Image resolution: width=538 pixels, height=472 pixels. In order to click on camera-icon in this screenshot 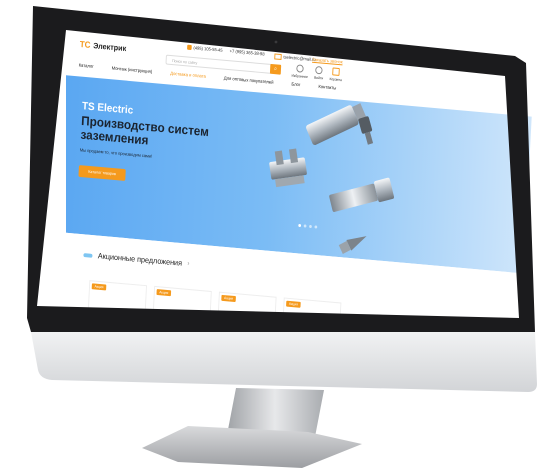, I will do `click(276, 42)`.